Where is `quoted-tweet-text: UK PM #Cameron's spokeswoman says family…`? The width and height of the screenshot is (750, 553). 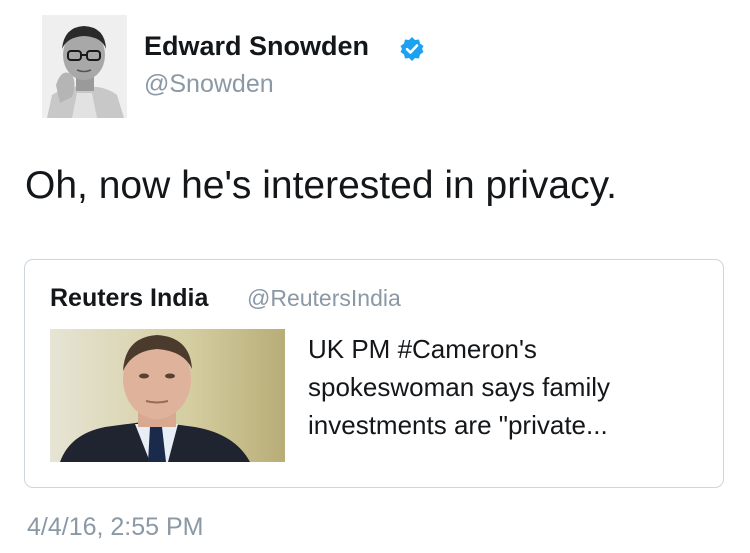
quoted-tweet-text: UK PM #Cameron's spokeswoman says family… is located at coordinates (508, 387).